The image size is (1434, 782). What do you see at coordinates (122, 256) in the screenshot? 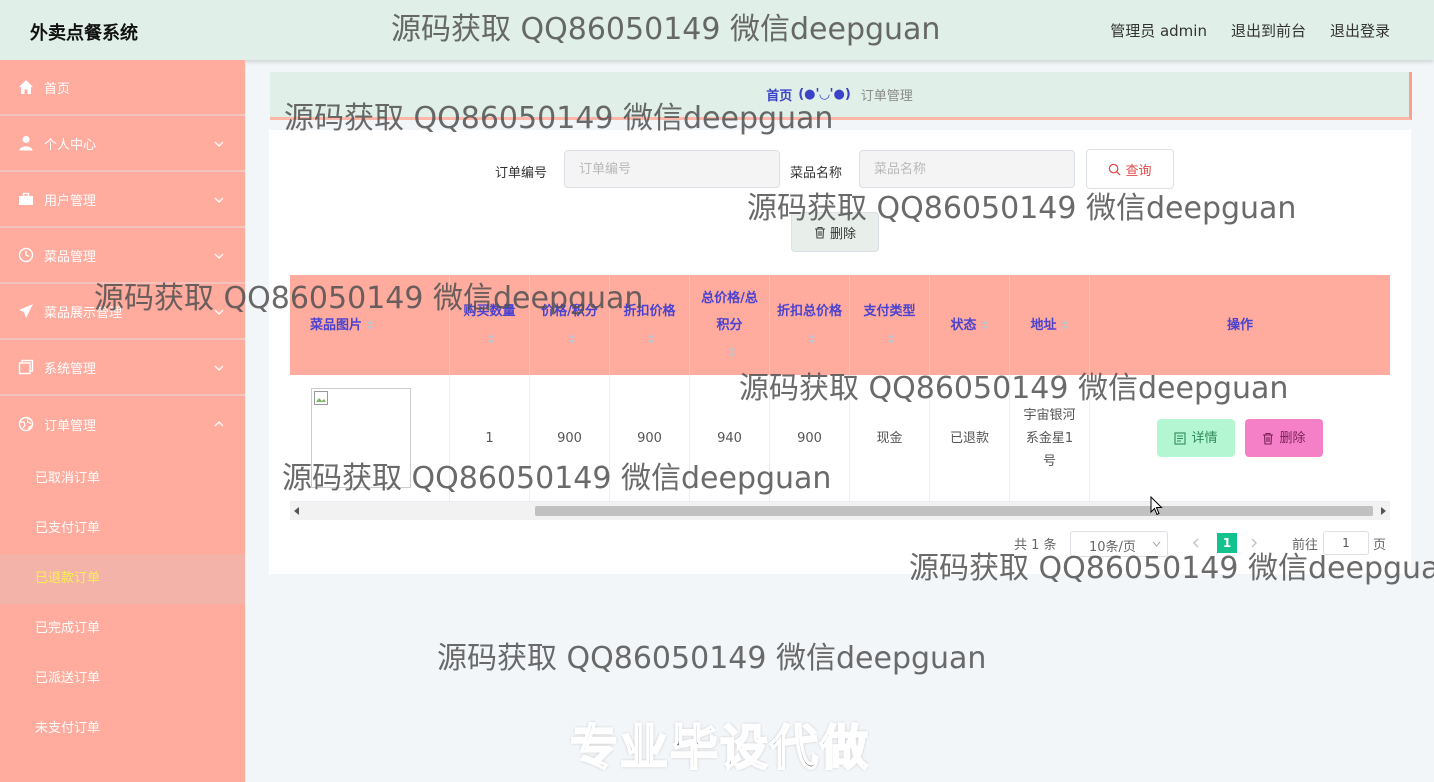
I see `sidebar-item-dishes: 菜品管理` at bounding box center [122, 256].